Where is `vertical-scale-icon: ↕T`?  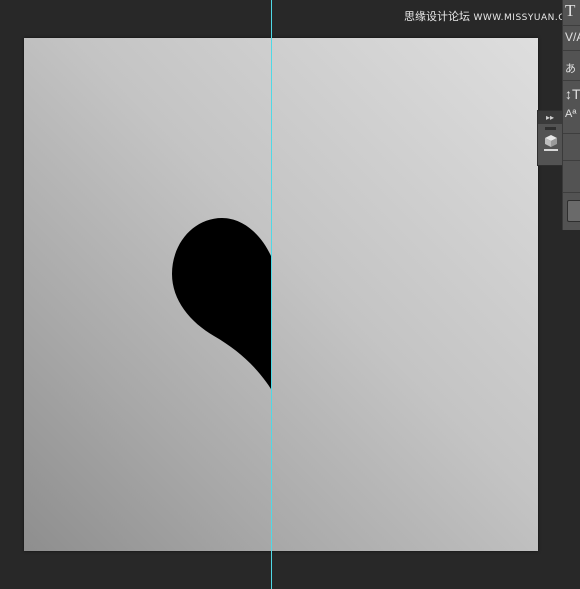 vertical-scale-icon: ↕T is located at coordinates (572, 94).